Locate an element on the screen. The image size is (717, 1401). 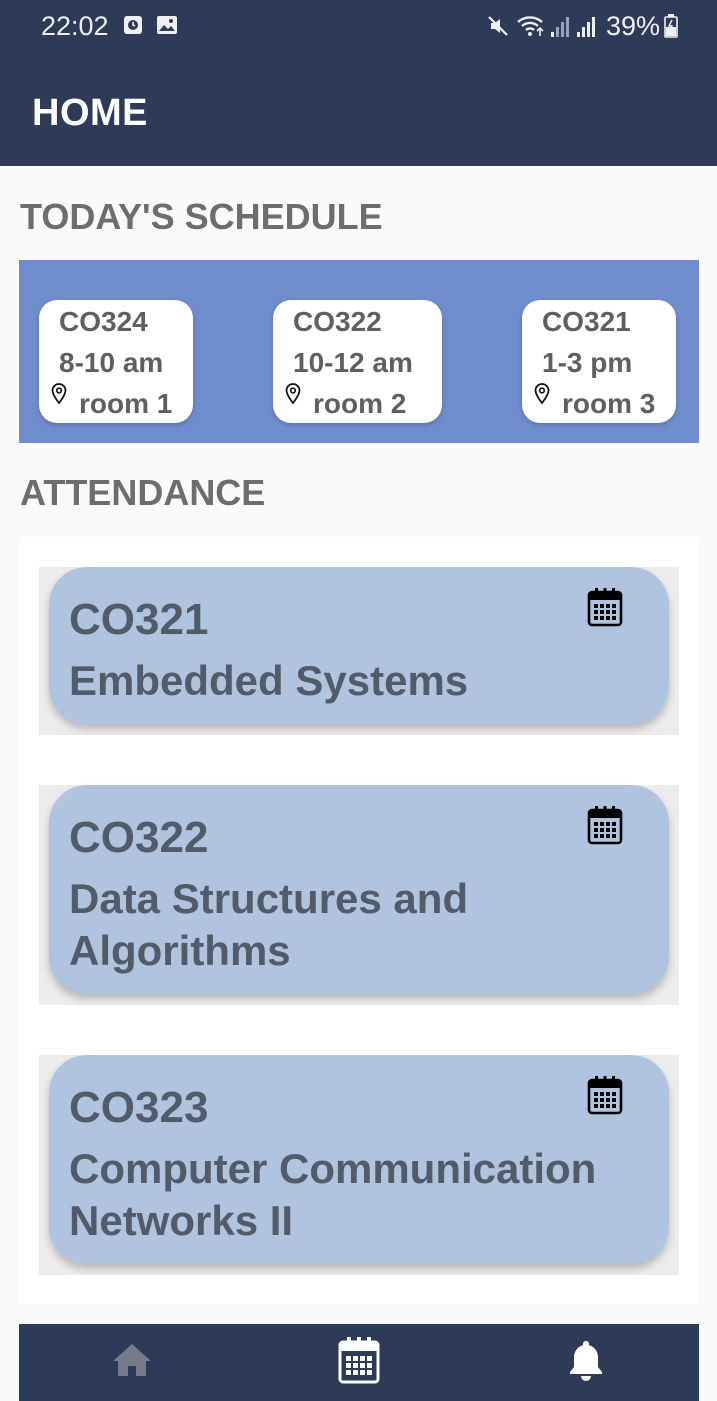
bottom-nav is located at coordinates (359, 1362).